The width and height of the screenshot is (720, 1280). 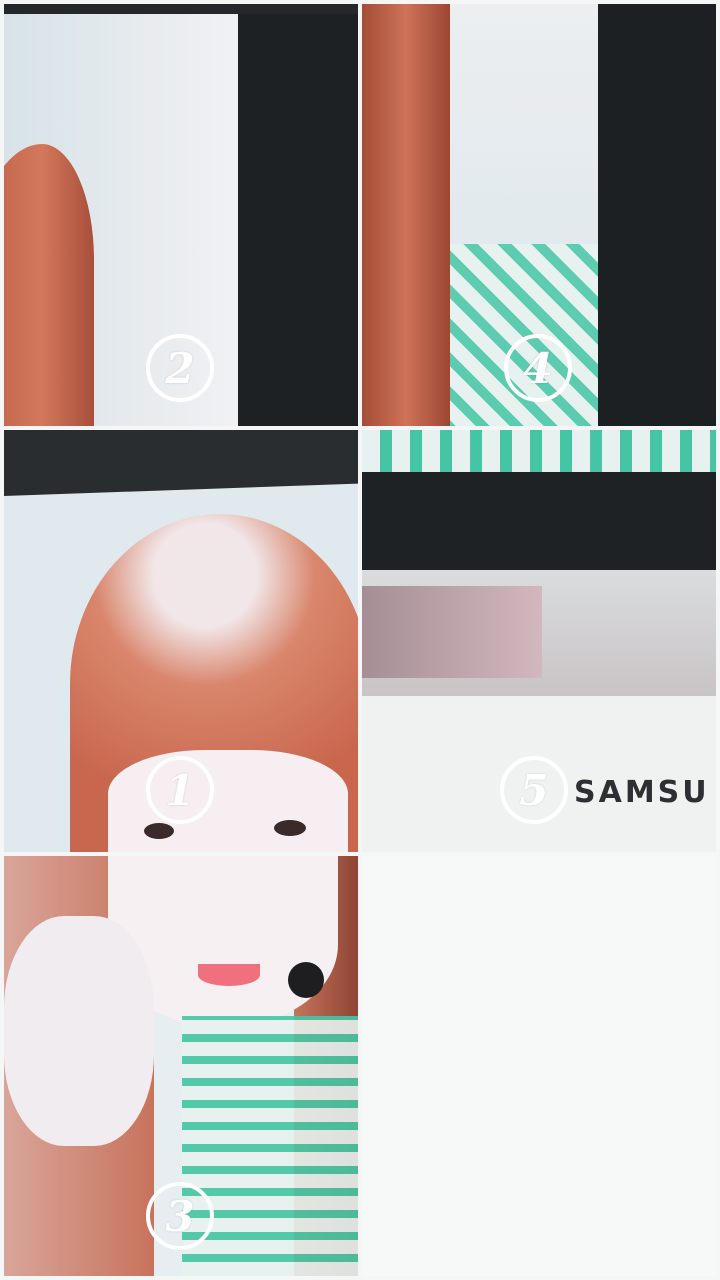 What do you see at coordinates (229, 975) in the screenshot?
I see `mouth` at bounding box center [229, 975].